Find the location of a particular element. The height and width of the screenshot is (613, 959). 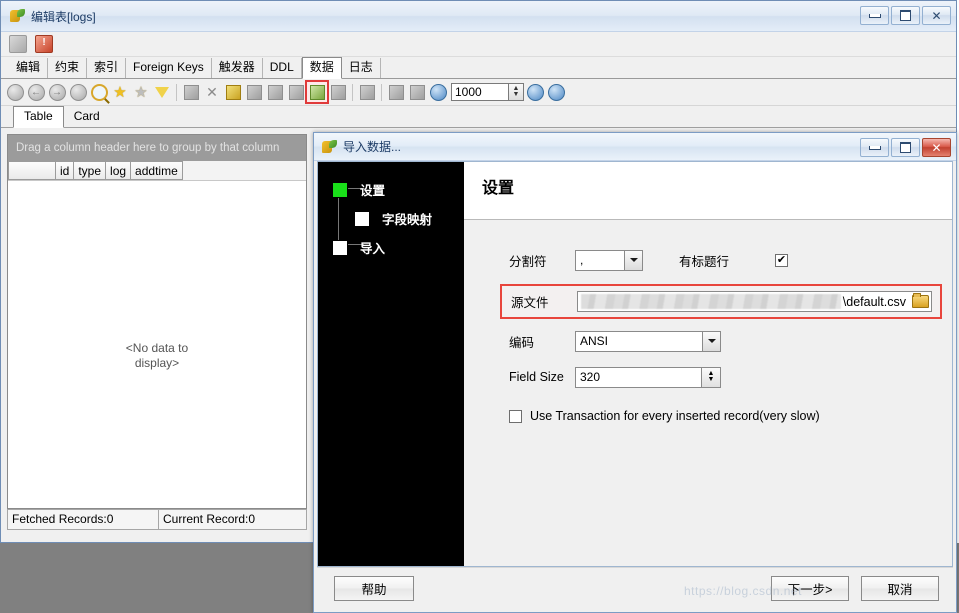

import-wizard-button is located at coordinates (317, 92).